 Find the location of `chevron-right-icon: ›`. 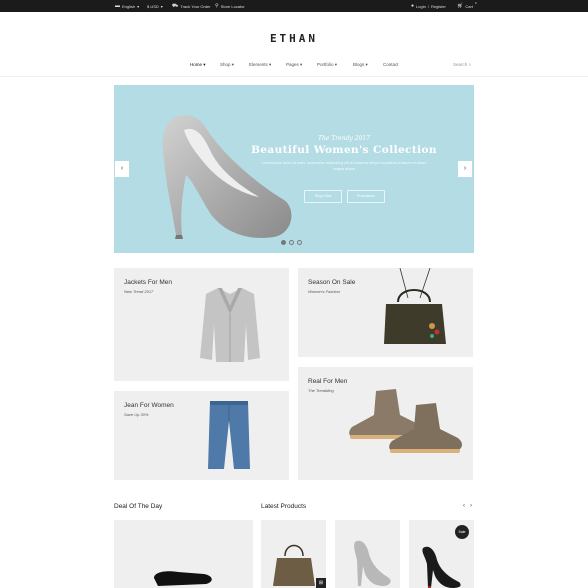

chevron-right-icon: › is located at coordinates (465, 168).